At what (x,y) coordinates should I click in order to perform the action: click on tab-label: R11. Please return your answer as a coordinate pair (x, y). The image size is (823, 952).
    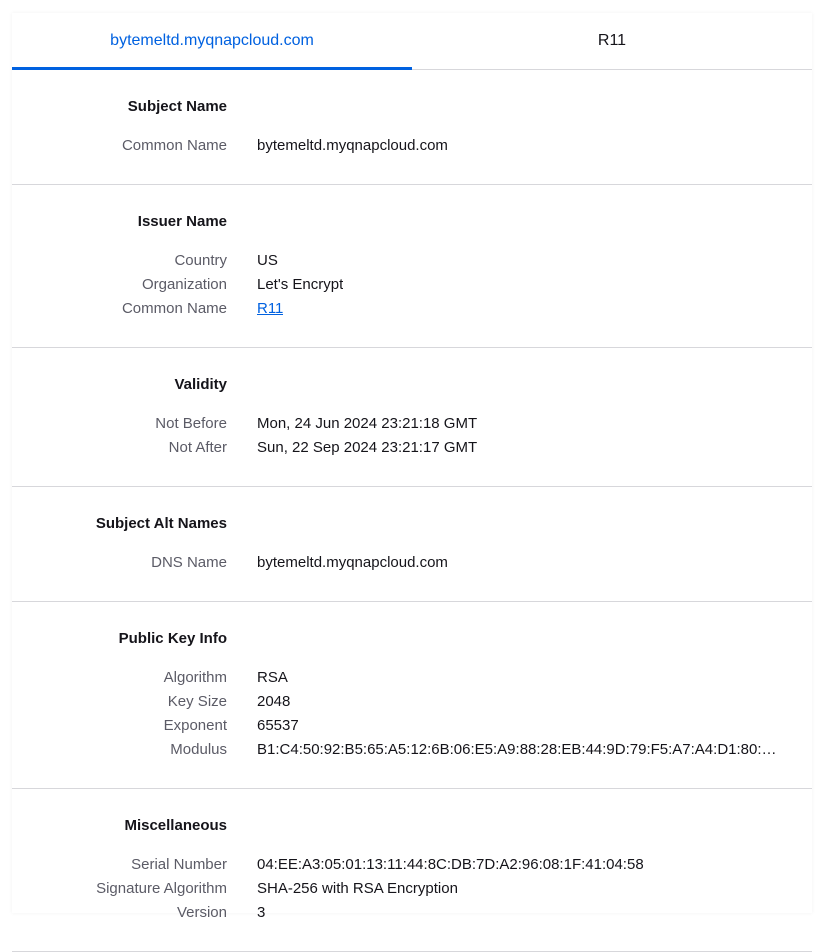
    Looking at the image, I should click on (612, 40).